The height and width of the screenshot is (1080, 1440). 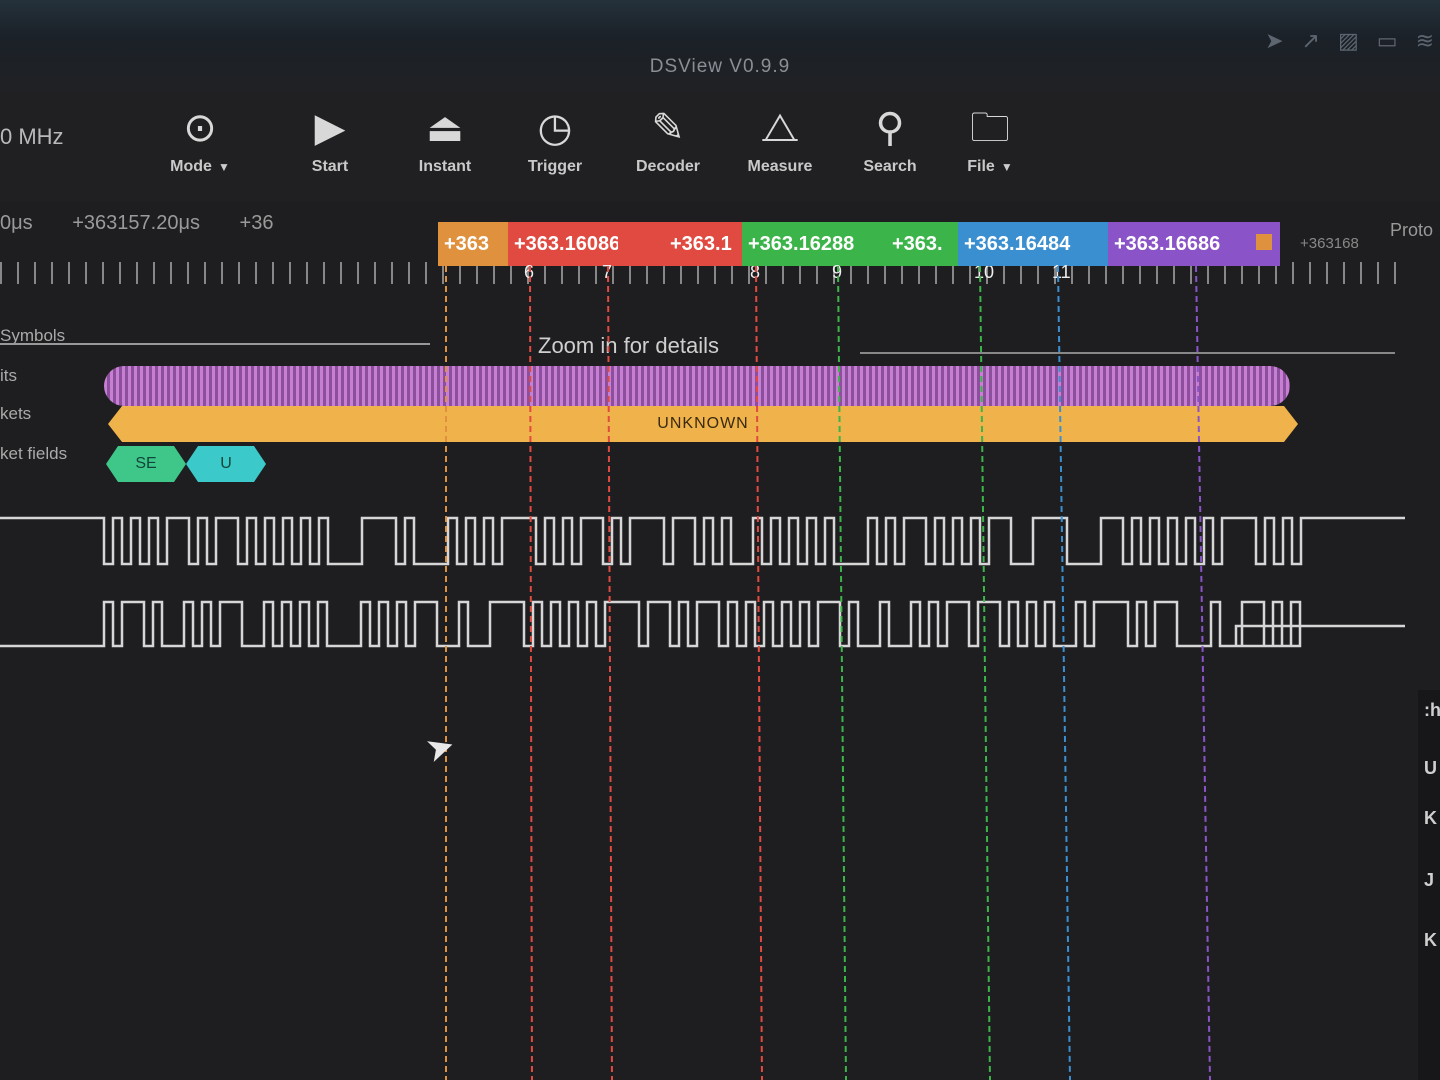 What do you see at coordinates (702, 541) in the screenshot?
I see `channel-0-waveform` at bounding box center [702, 541].